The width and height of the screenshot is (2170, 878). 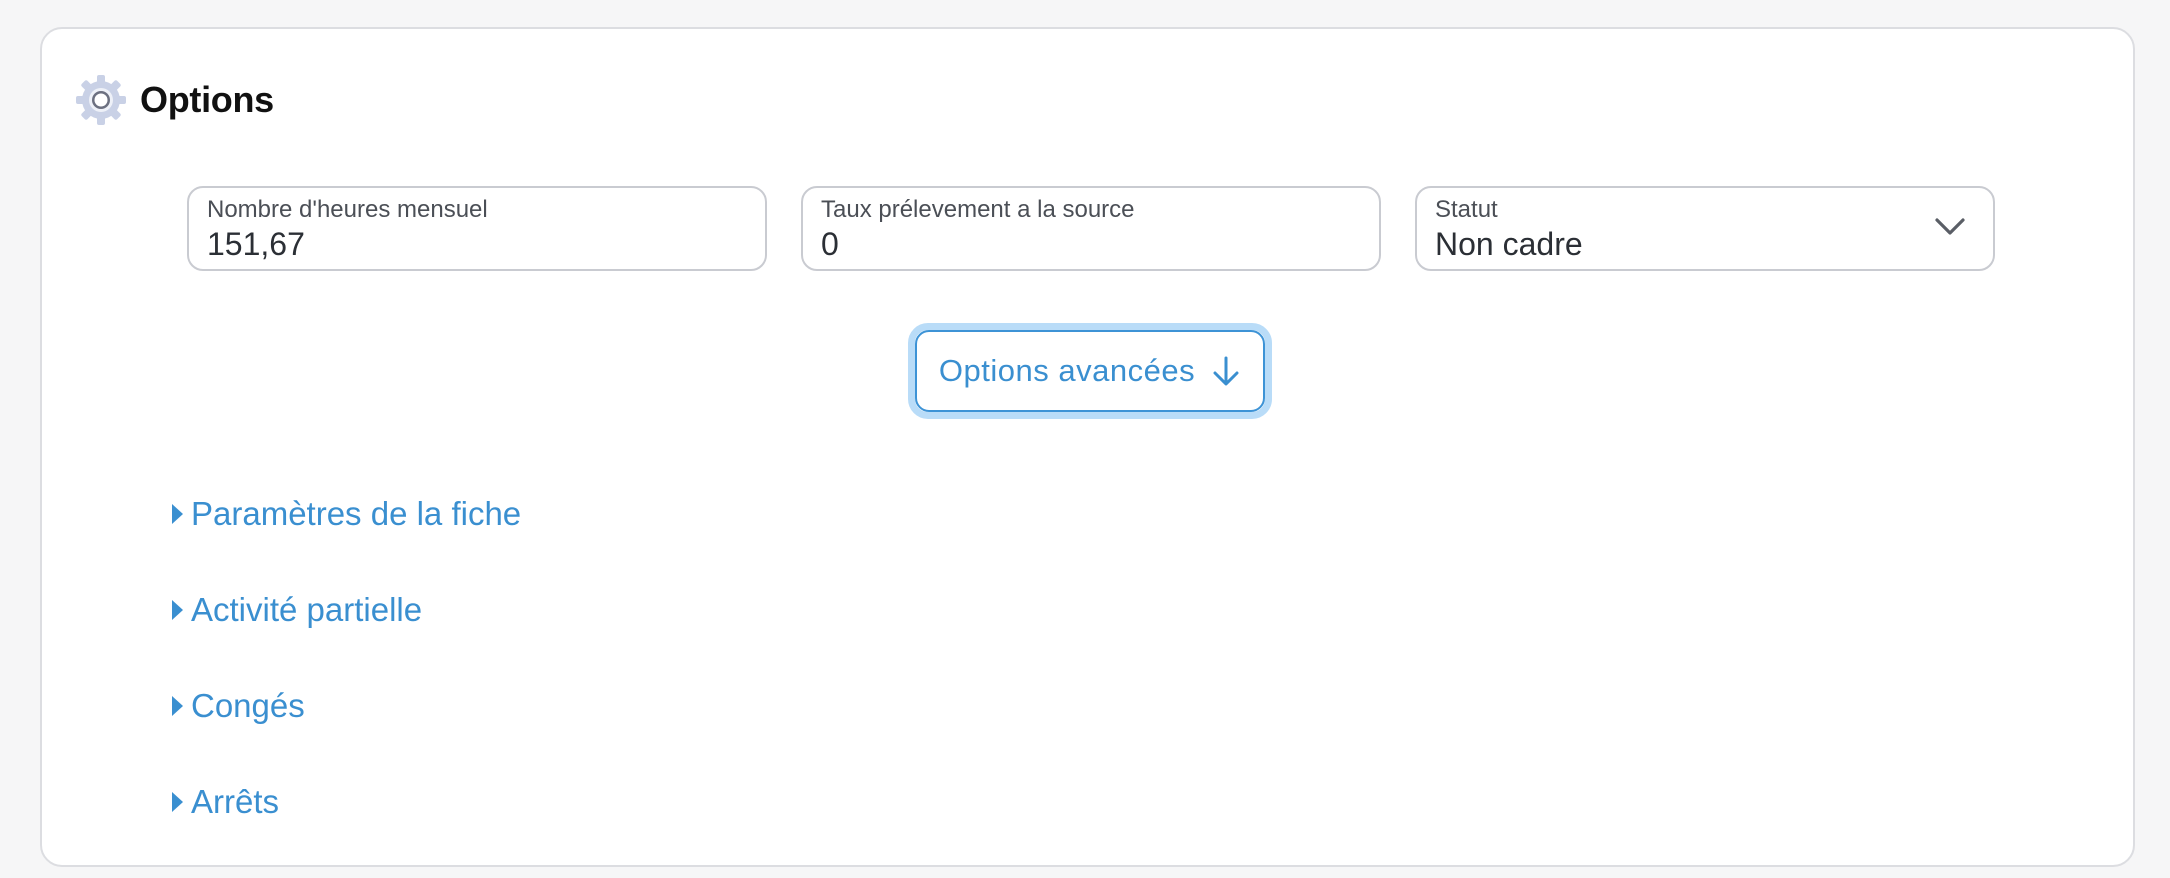 I want to click on monthly-hours-label: Nombre d'heures mensuel, so click(x=347, y=209).